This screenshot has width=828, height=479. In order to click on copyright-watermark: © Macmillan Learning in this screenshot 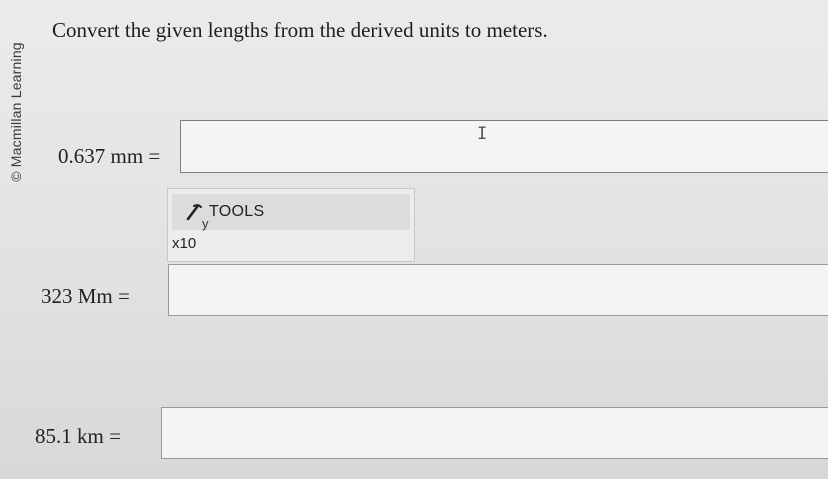, I will do `click(16, 112)`.